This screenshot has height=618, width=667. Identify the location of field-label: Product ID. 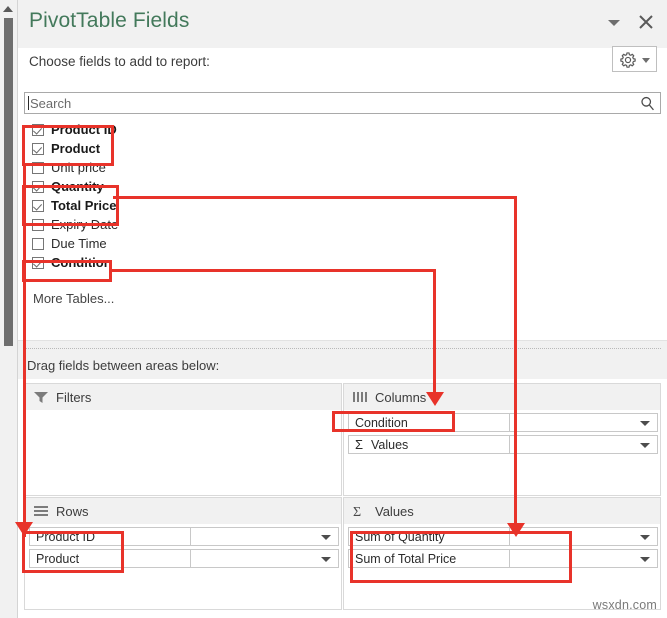
(84, 129).